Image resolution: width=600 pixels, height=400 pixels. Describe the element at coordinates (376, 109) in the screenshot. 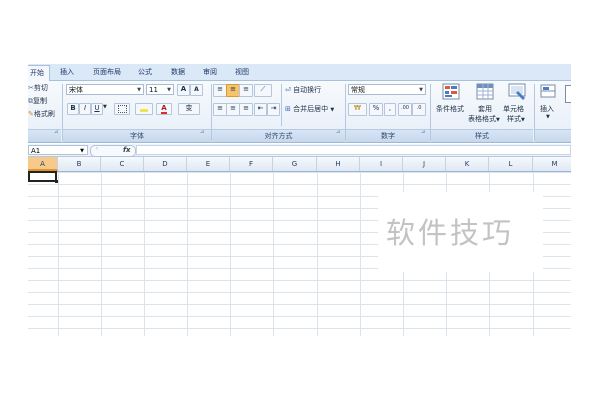

I see `percent-button: %` at that location.